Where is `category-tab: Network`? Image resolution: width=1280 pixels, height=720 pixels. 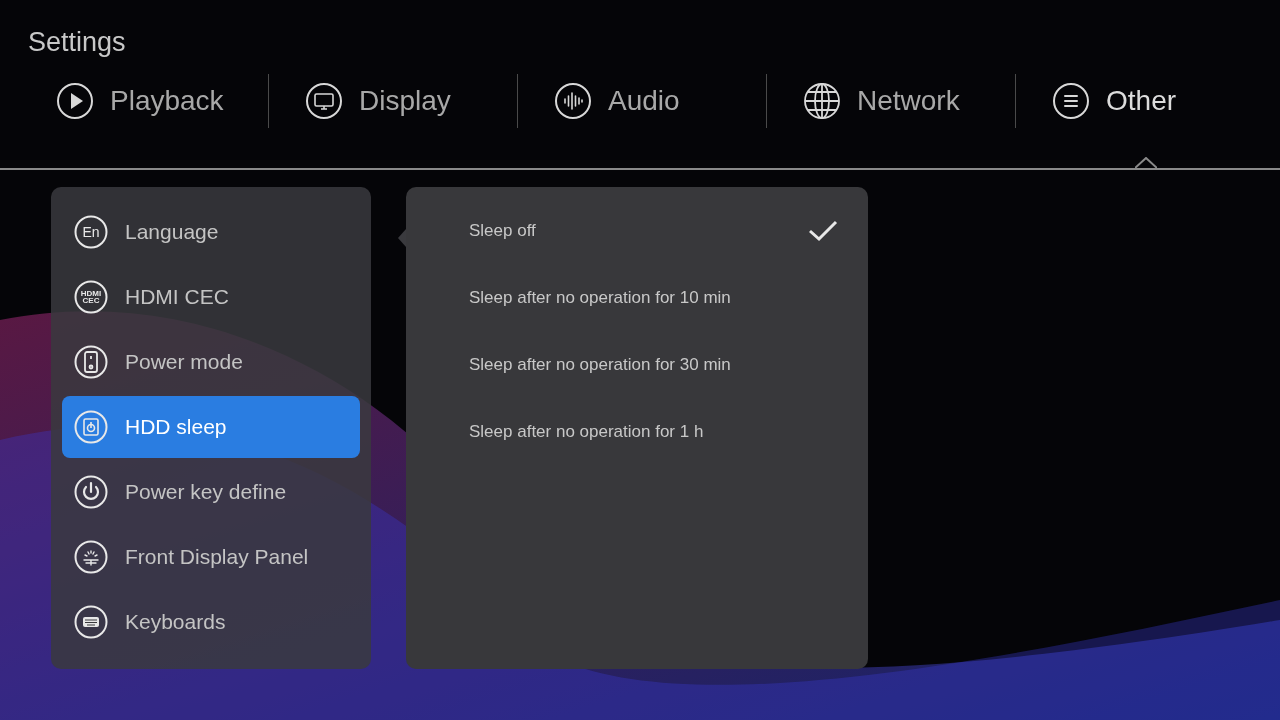 category-tab: Network is located at coordinates (909, 100).